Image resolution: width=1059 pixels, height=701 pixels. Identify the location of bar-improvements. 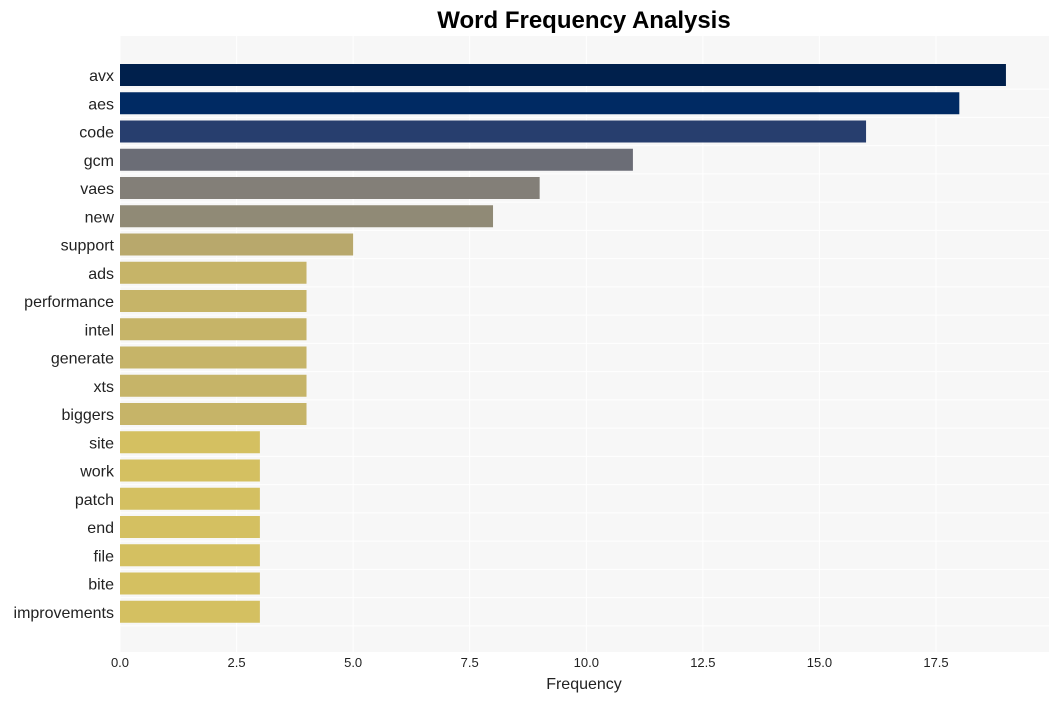
(190, 611).